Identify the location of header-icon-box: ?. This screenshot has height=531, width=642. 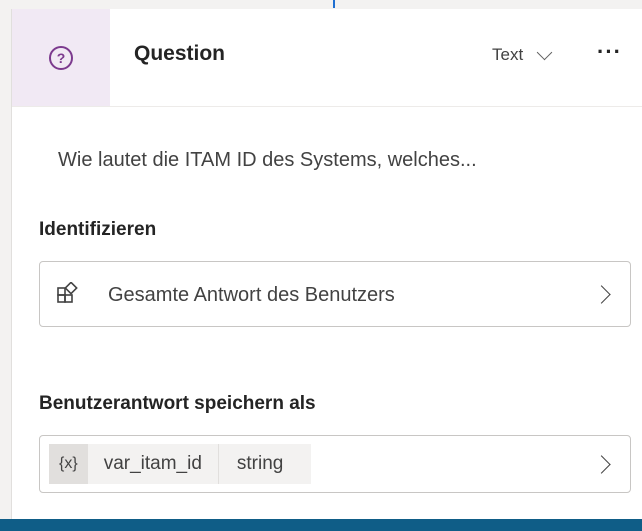
(61, 57).